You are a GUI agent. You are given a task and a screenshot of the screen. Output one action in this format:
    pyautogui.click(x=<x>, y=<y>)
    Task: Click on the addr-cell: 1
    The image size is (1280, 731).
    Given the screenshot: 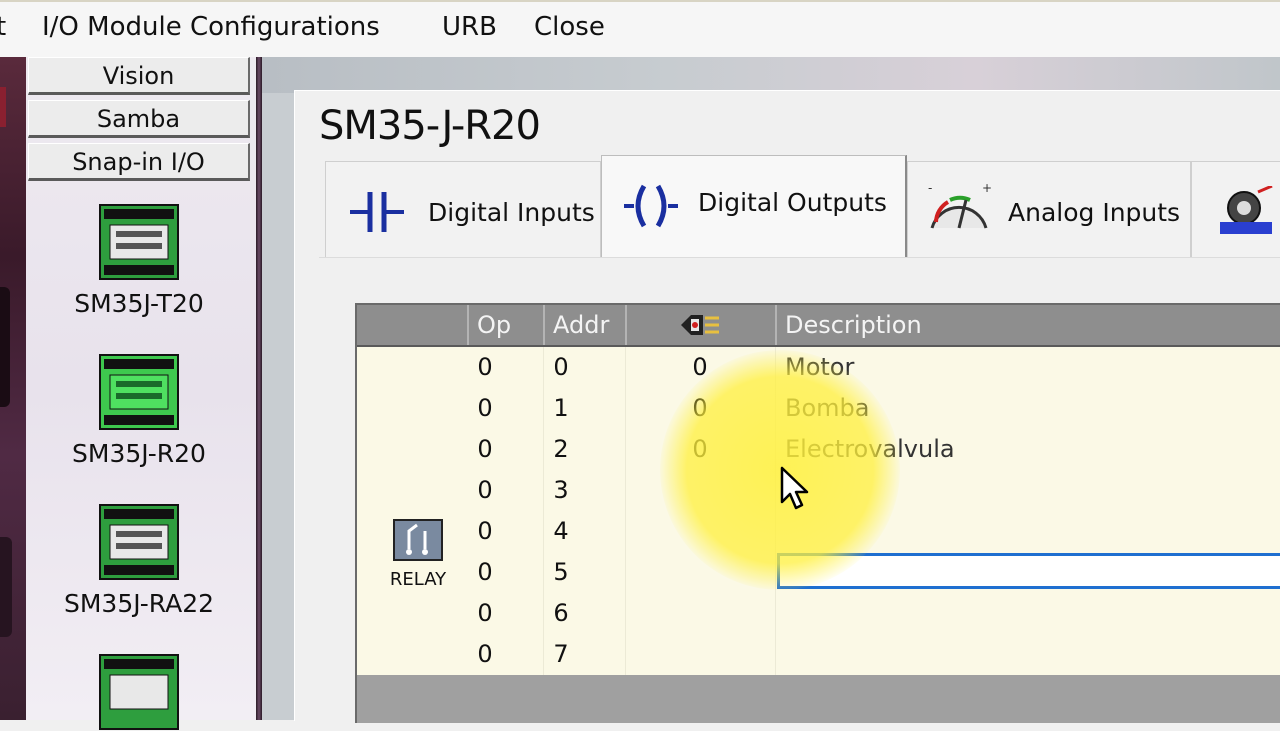 What is the action you would take?
    pyautogui.click(x=561, y=408)
    